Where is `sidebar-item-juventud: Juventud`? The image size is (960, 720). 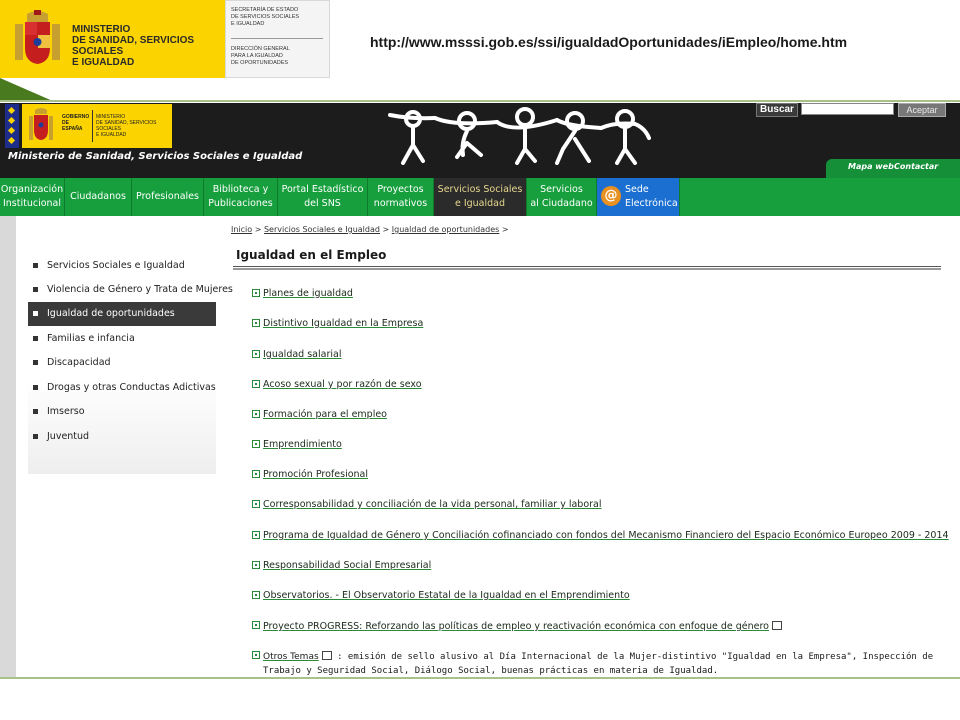
sidebar-item-juventud: Juventud is located at coordinates (122, 437).